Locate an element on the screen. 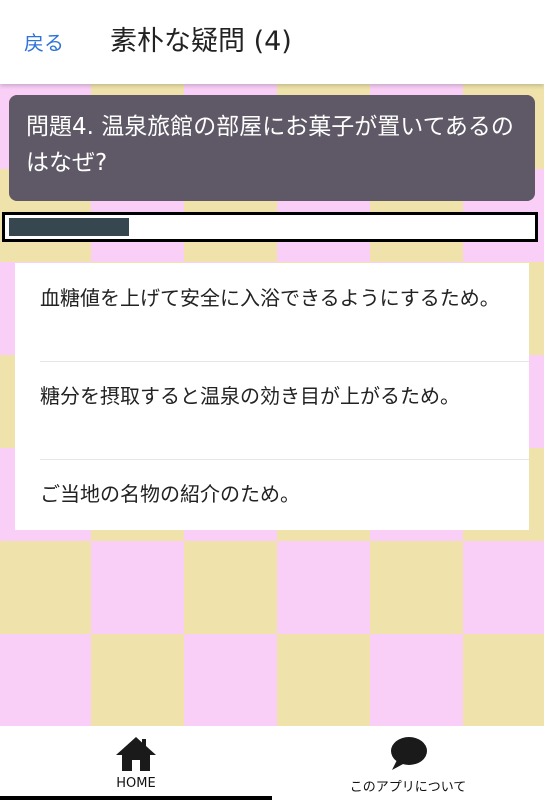  nav-active-indicator is located at coordinates (136, 798).